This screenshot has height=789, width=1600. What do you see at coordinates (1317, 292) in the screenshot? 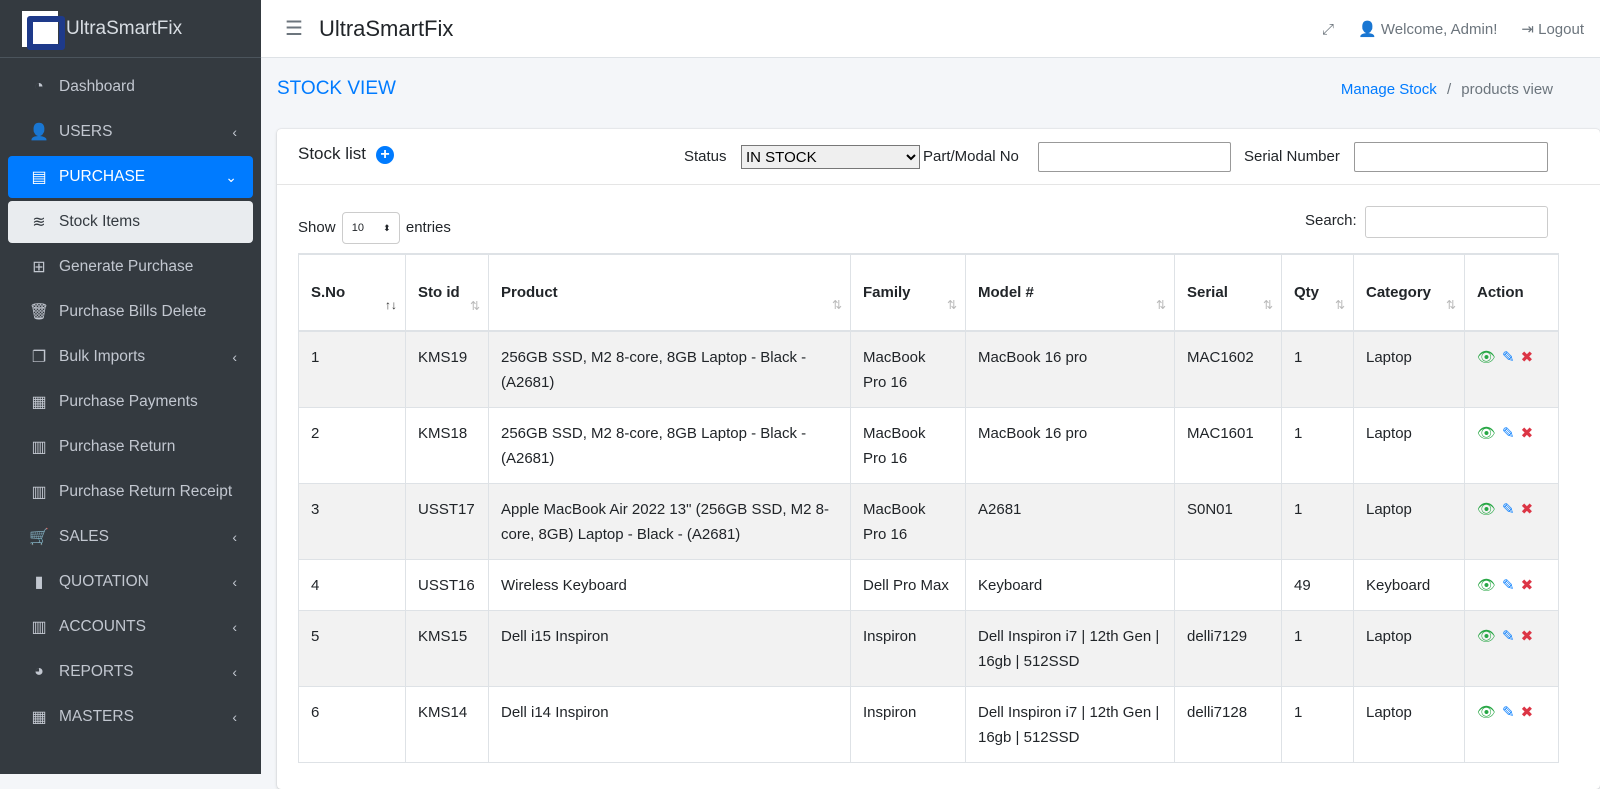
I see `column-header-qty: Qty ⇅` at bounding box center [1317, 292].